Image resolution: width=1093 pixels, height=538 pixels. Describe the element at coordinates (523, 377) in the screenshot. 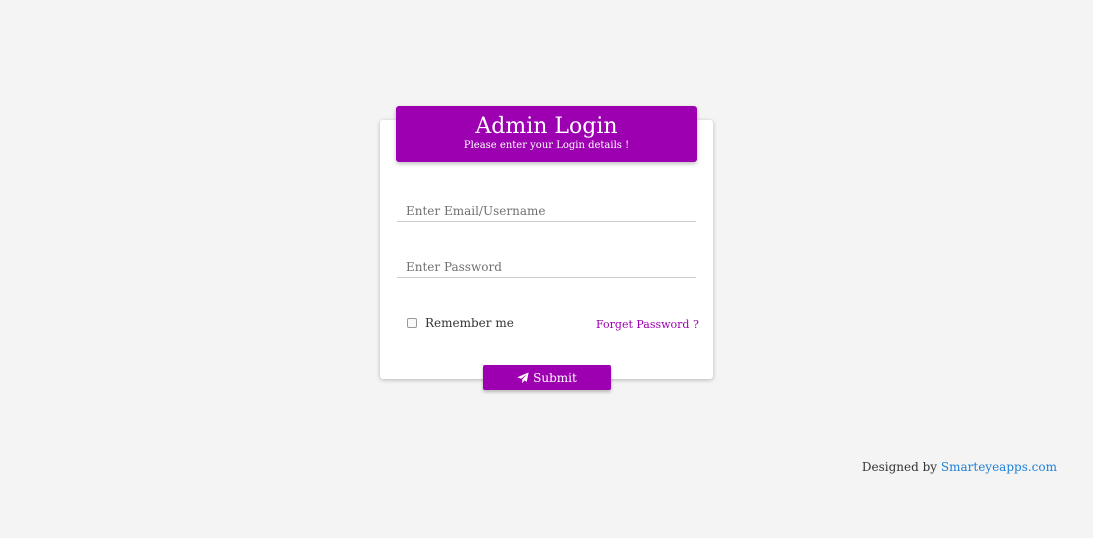

I see `paper-plane-icon` at that location.